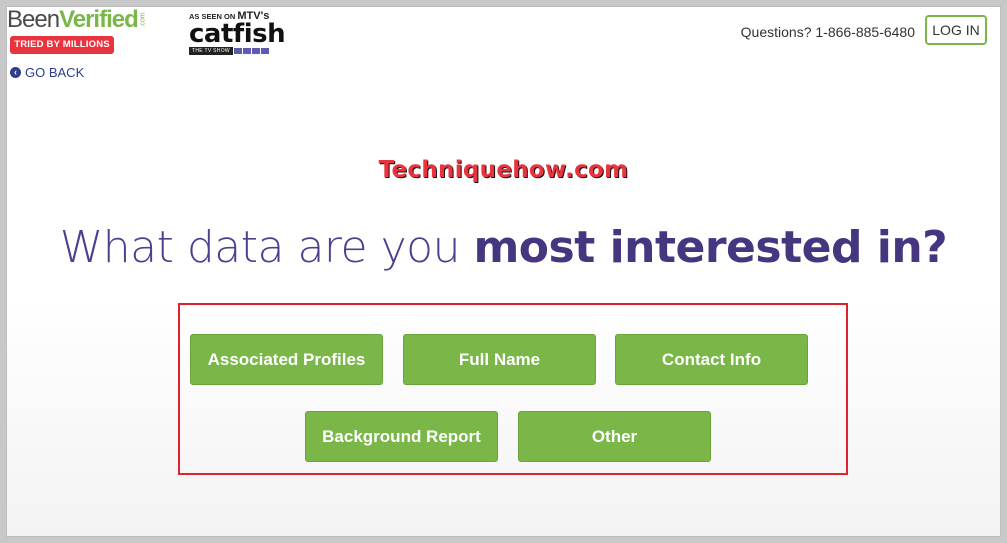 Image resolution: width=1007 pixels, height=543 pixels. I want to click on page-headline: What data are you most interested in?, so click(503, 247).